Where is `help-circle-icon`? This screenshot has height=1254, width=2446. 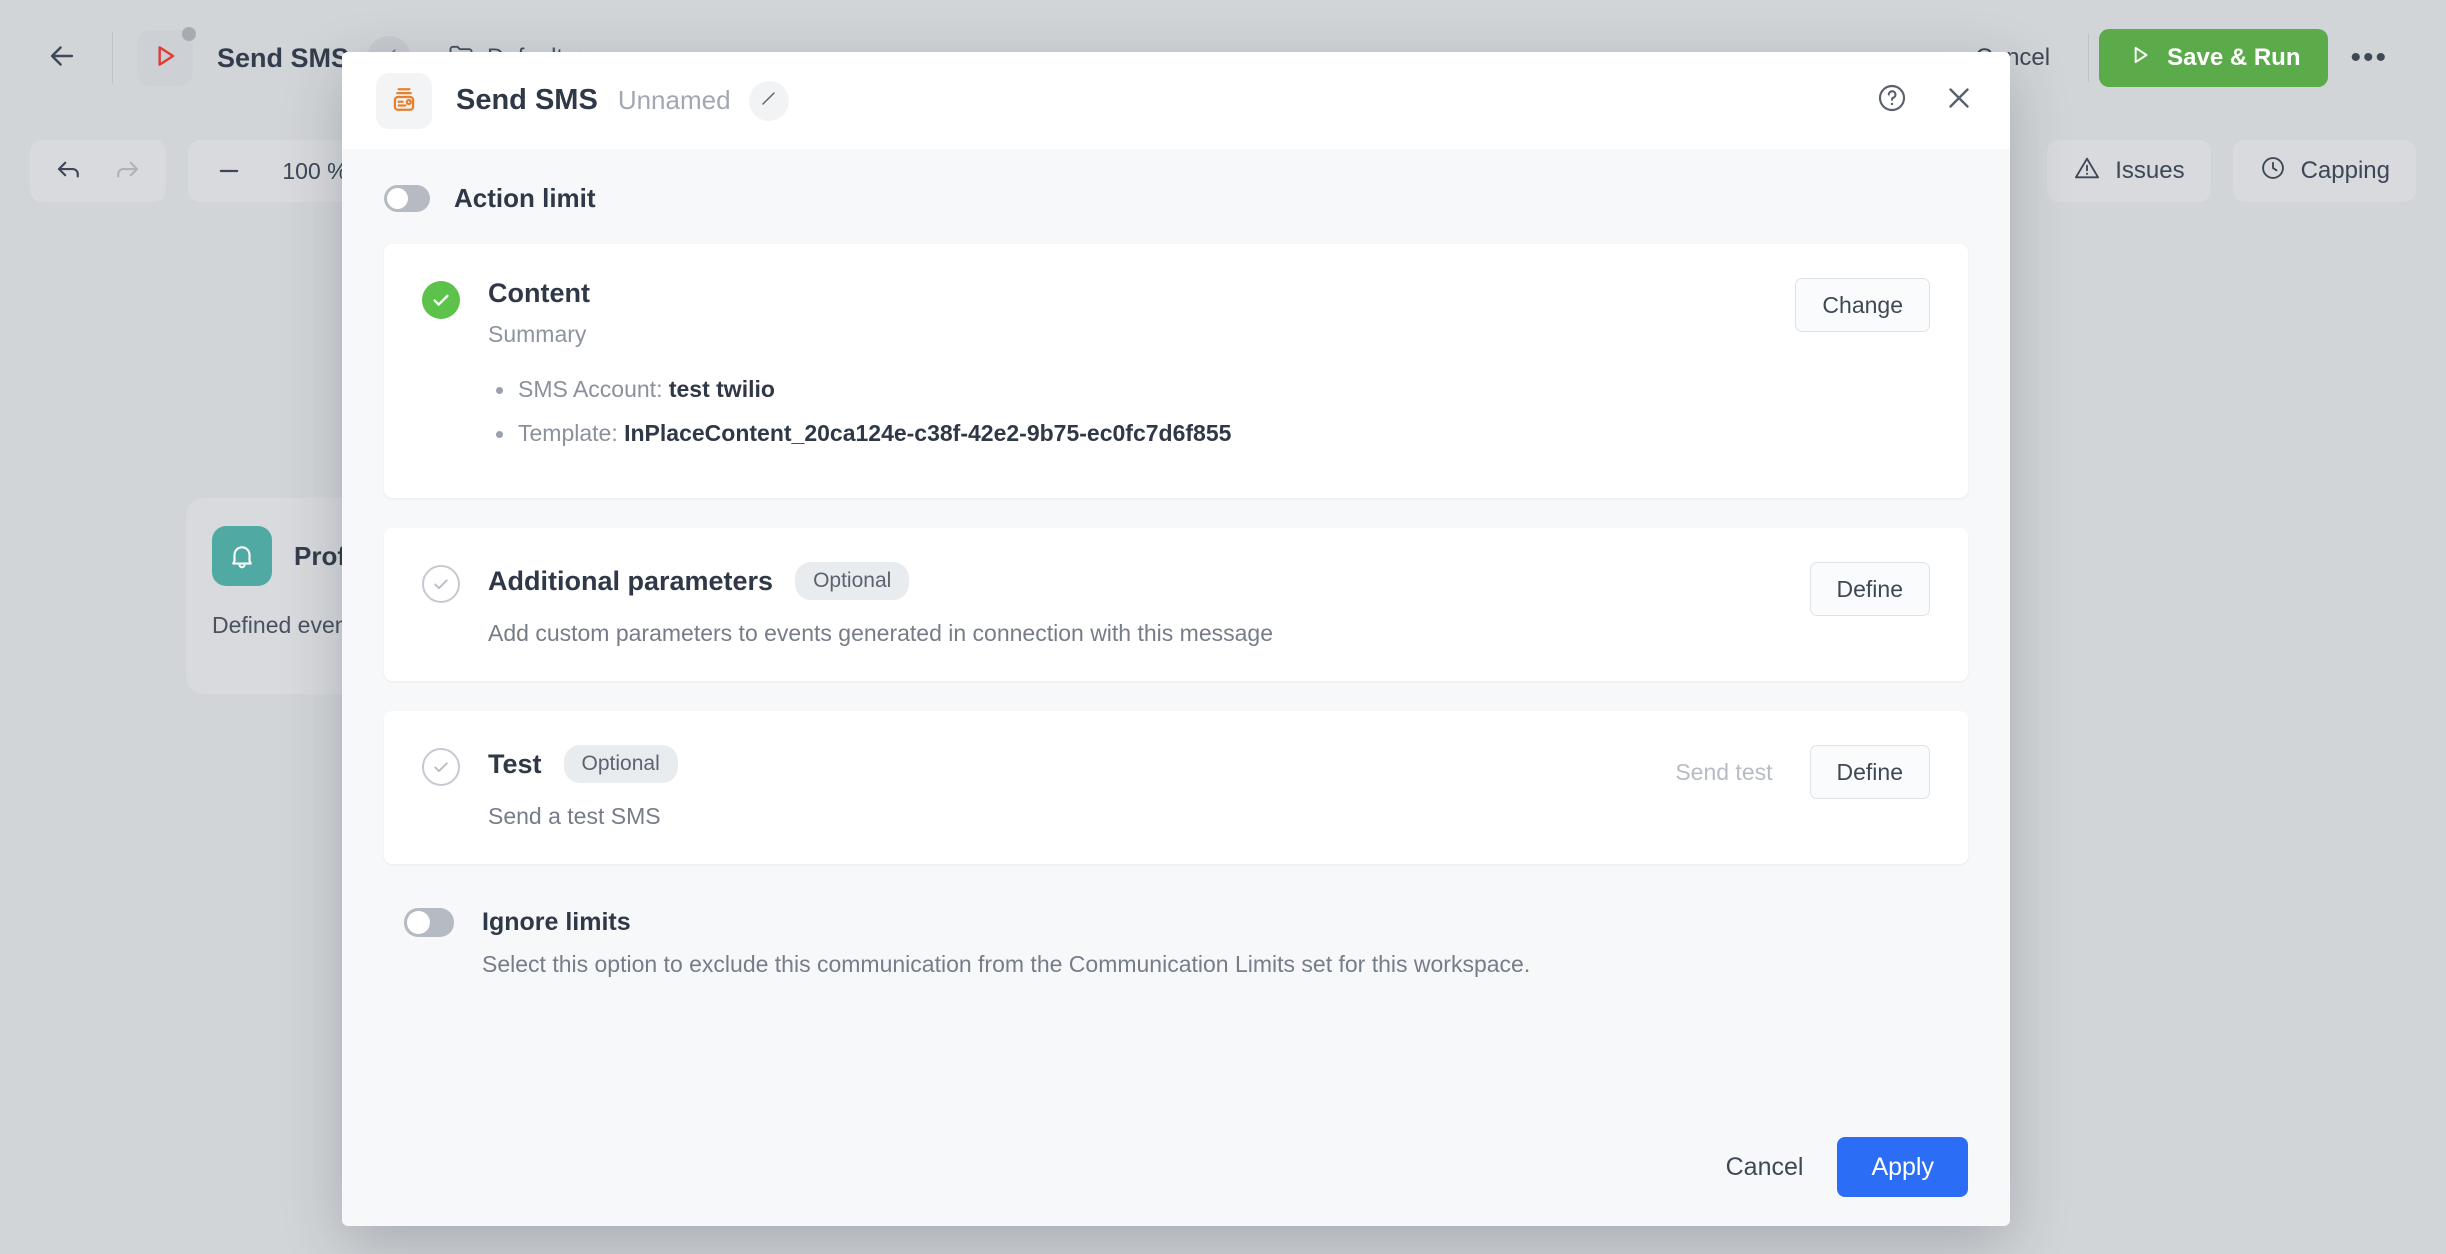 help-circle-icon is located at coordinates (1892, 100).